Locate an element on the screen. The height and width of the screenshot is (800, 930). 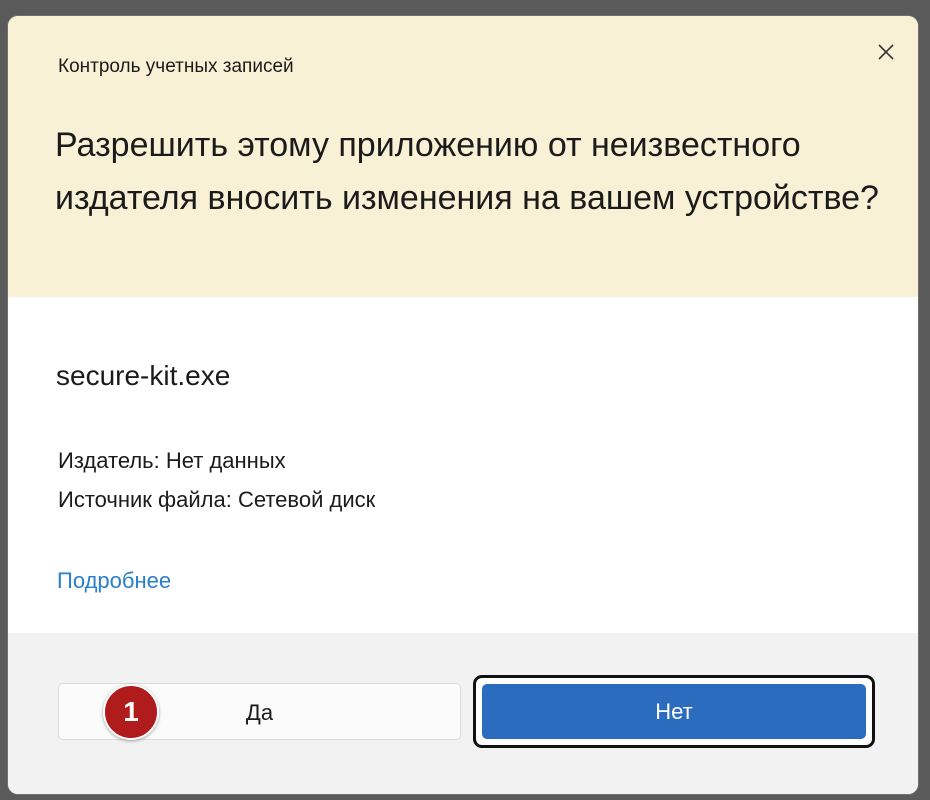
step-number: 1 is located at coordinates (131, 711).